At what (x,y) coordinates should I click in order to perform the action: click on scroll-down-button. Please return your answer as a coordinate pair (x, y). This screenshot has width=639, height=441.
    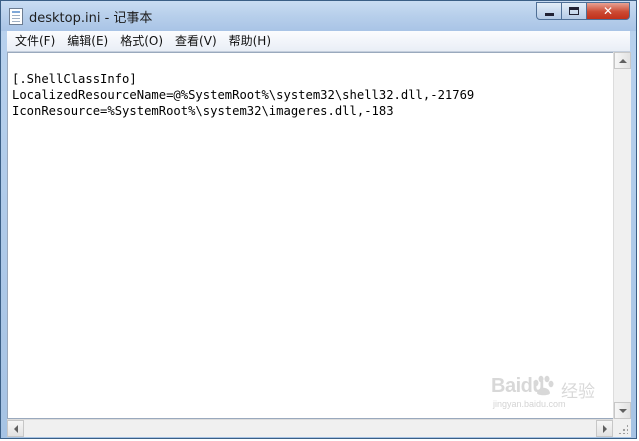
    Looking at the image, I should click on (622, 410).